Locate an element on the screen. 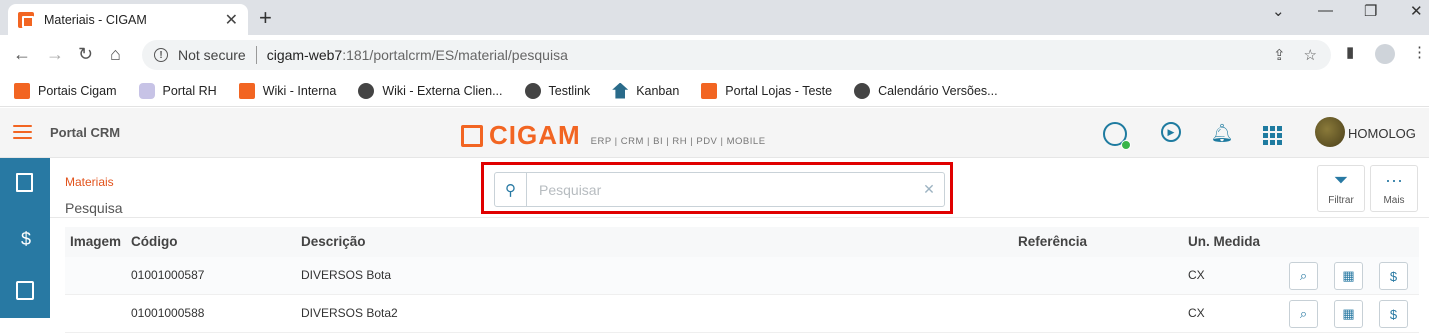 This screenshot has height=333, width=1429. column-header-codigo: Código is located at coordinates (154, 241).